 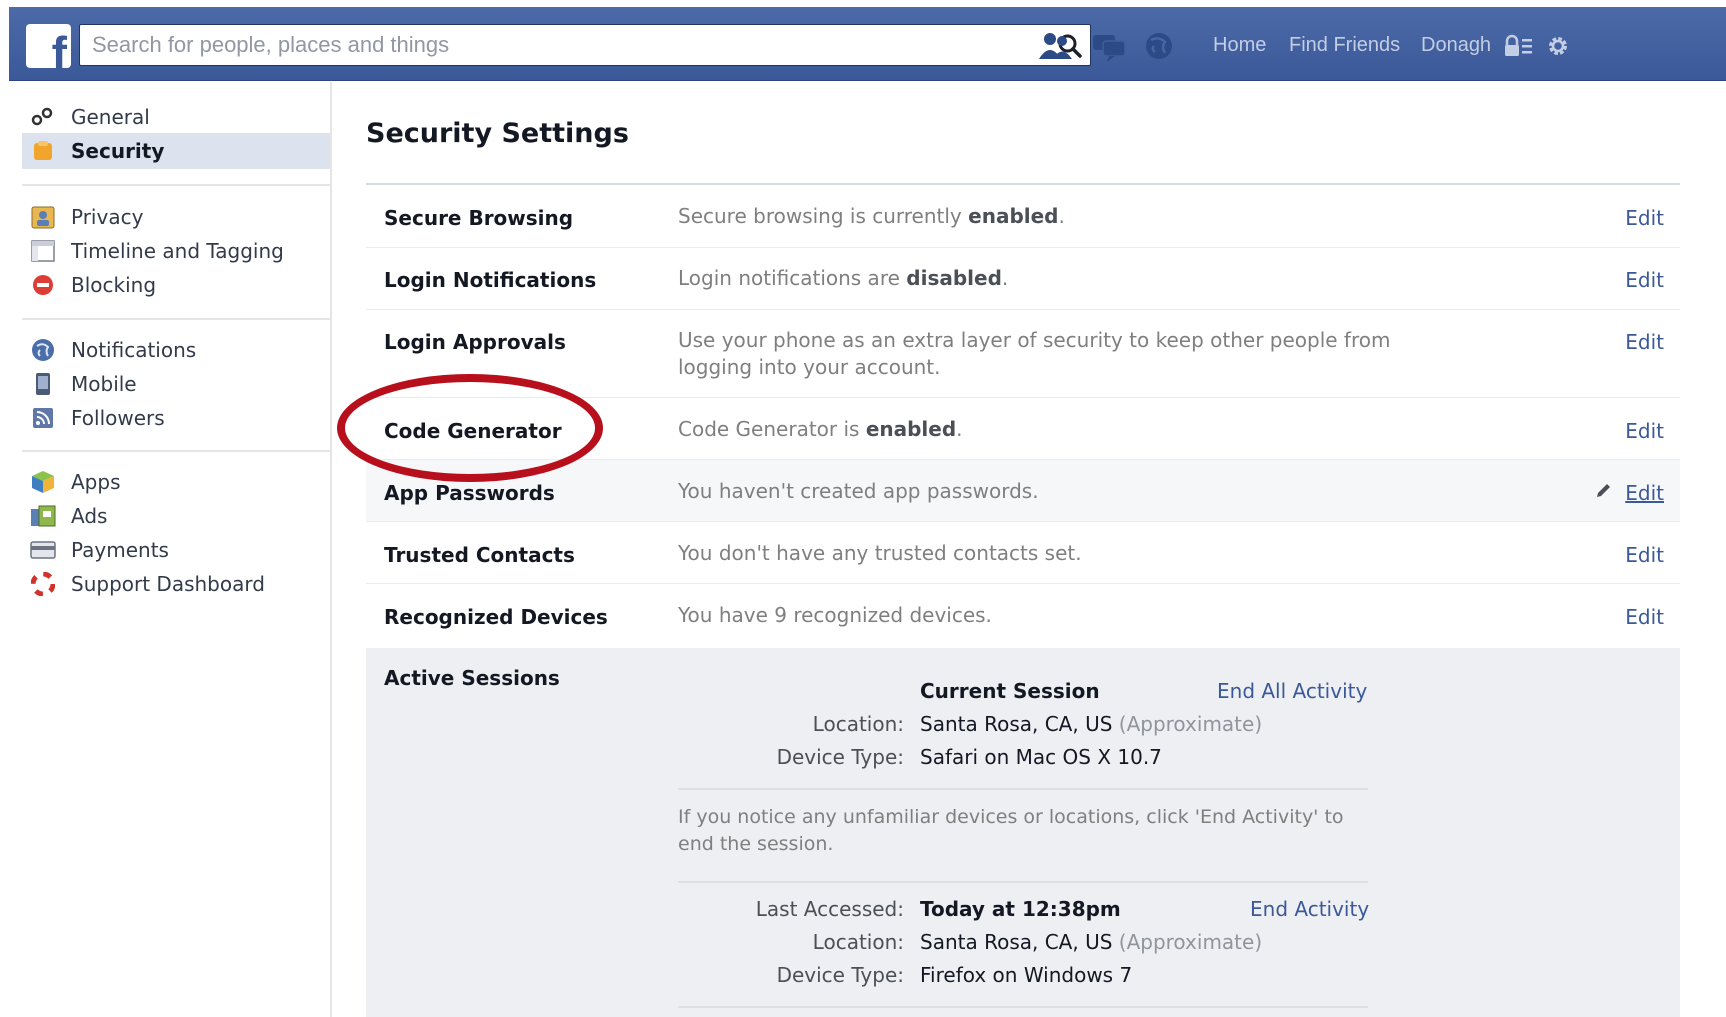 I want to click on sidebar-item-label: Timeline and Tagging, so click(x=177, y=251).